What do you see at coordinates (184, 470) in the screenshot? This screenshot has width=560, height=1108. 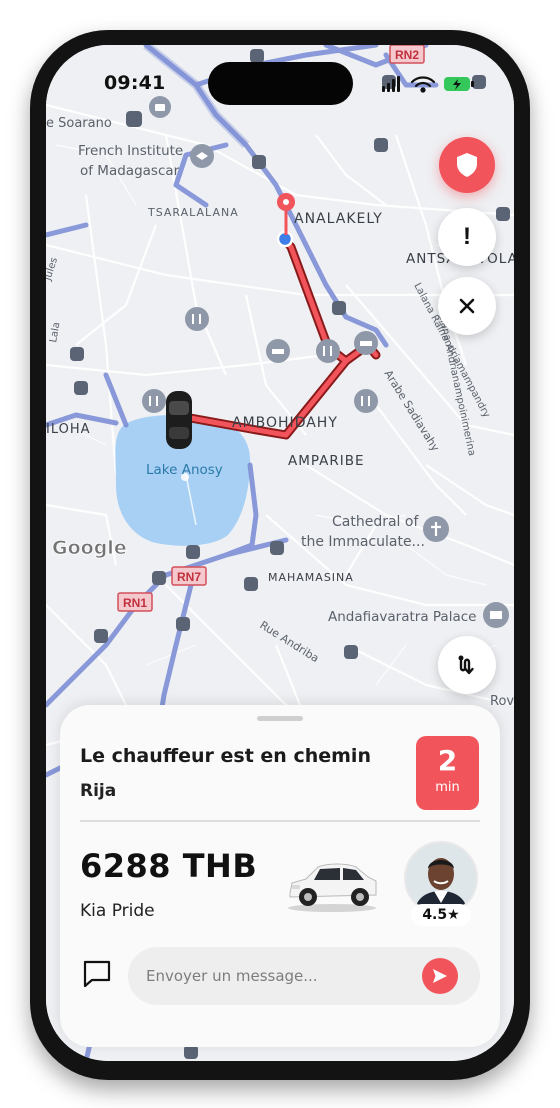 I see `svg-text: Lake Anosy` at bounding box center [184, 470].